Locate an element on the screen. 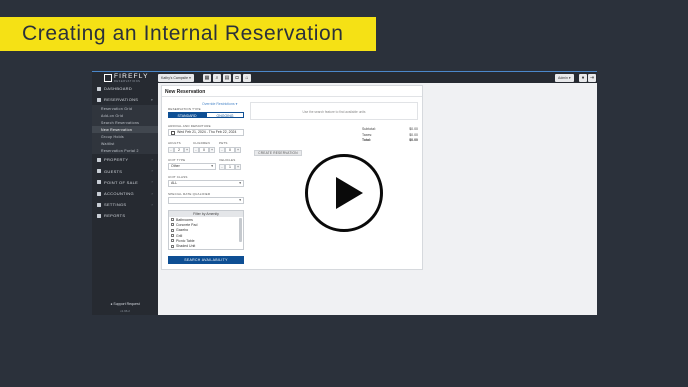  date-range-field: Wed Feb 21, 2024 - Thu Feb 22, 2024 is located at coordinates (206, 132).